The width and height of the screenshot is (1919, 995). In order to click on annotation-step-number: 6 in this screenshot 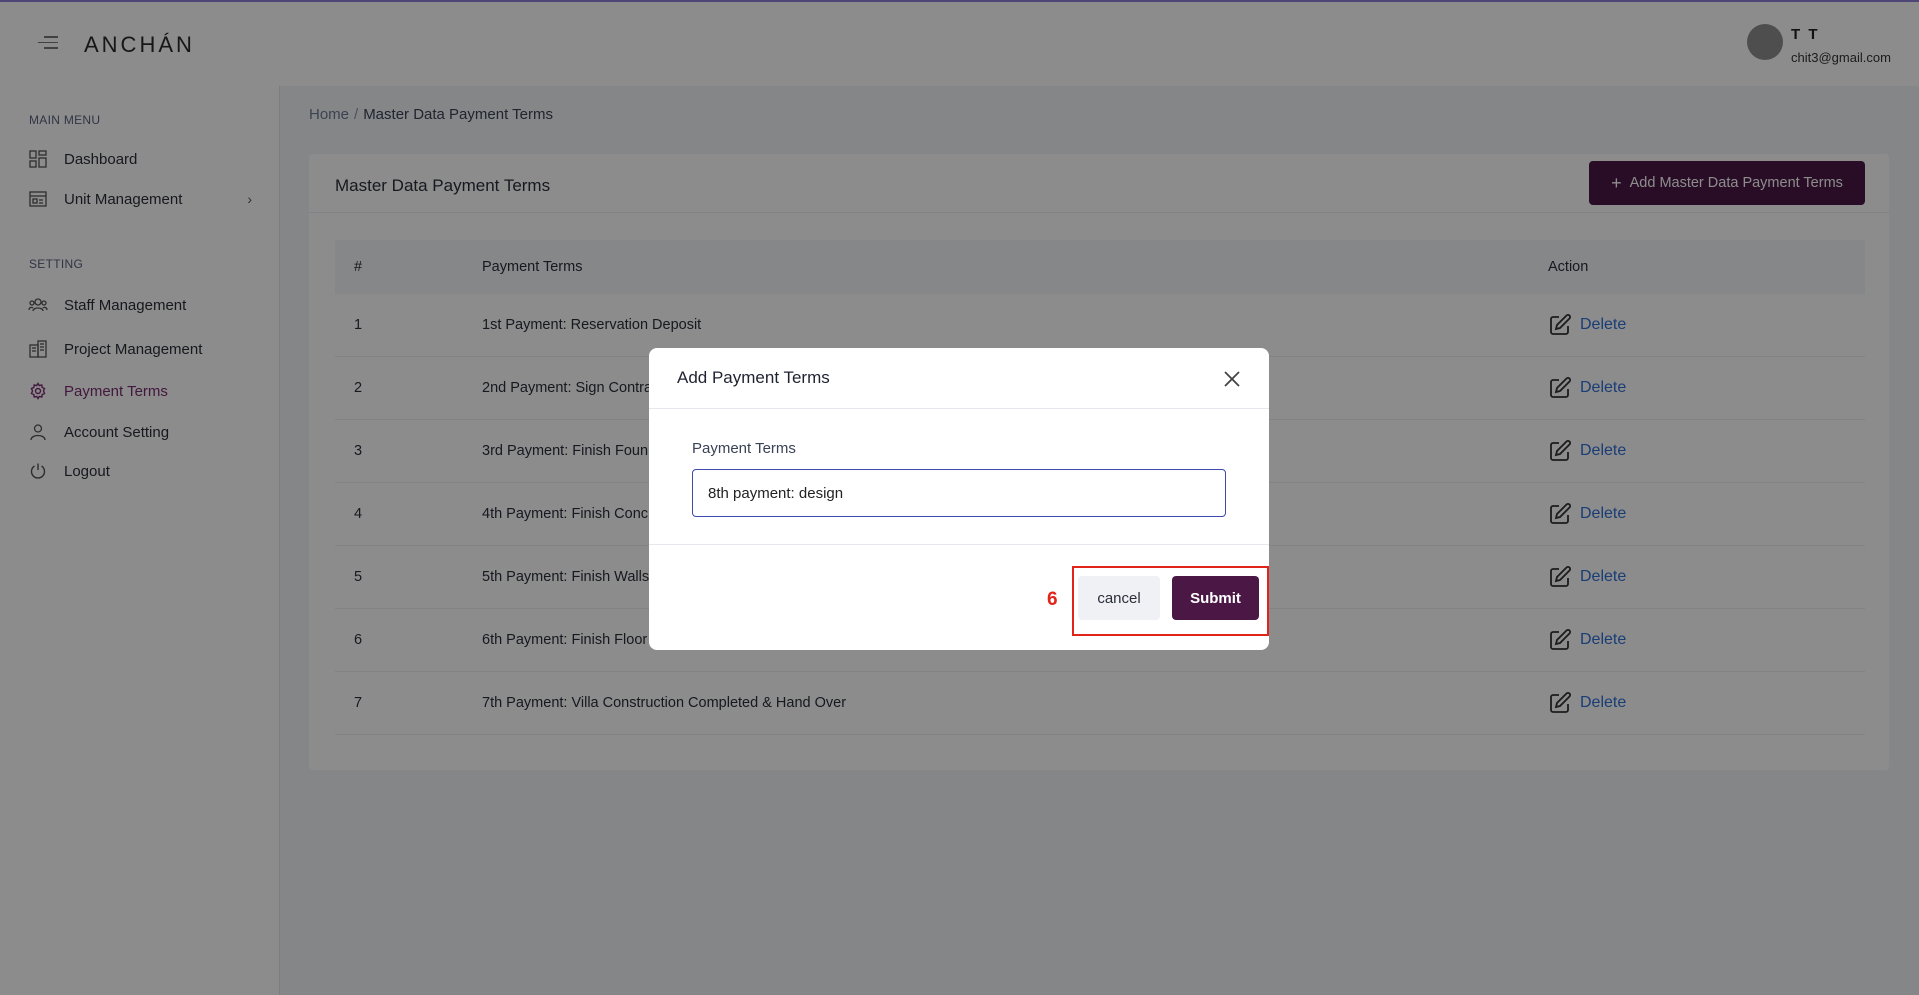, I will do `click(1052, 599)`.